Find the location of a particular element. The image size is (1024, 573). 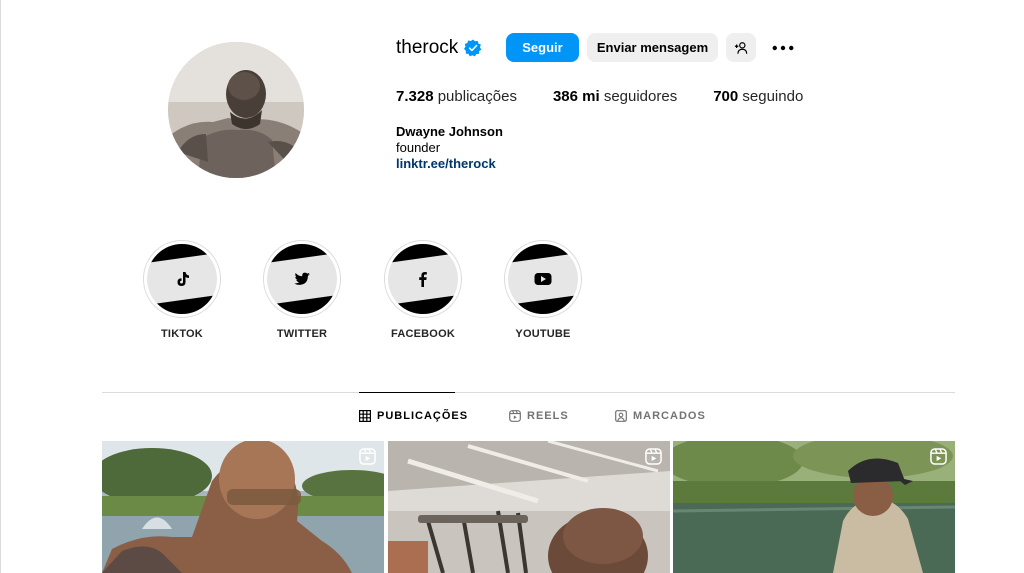

tab-tagged-label: MARCADOS is located at coordinates (669, 416).